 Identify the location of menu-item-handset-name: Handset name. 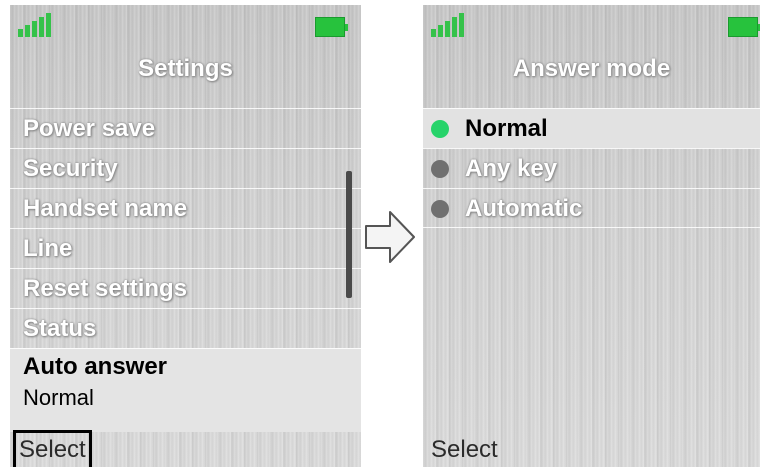
(185, 208).